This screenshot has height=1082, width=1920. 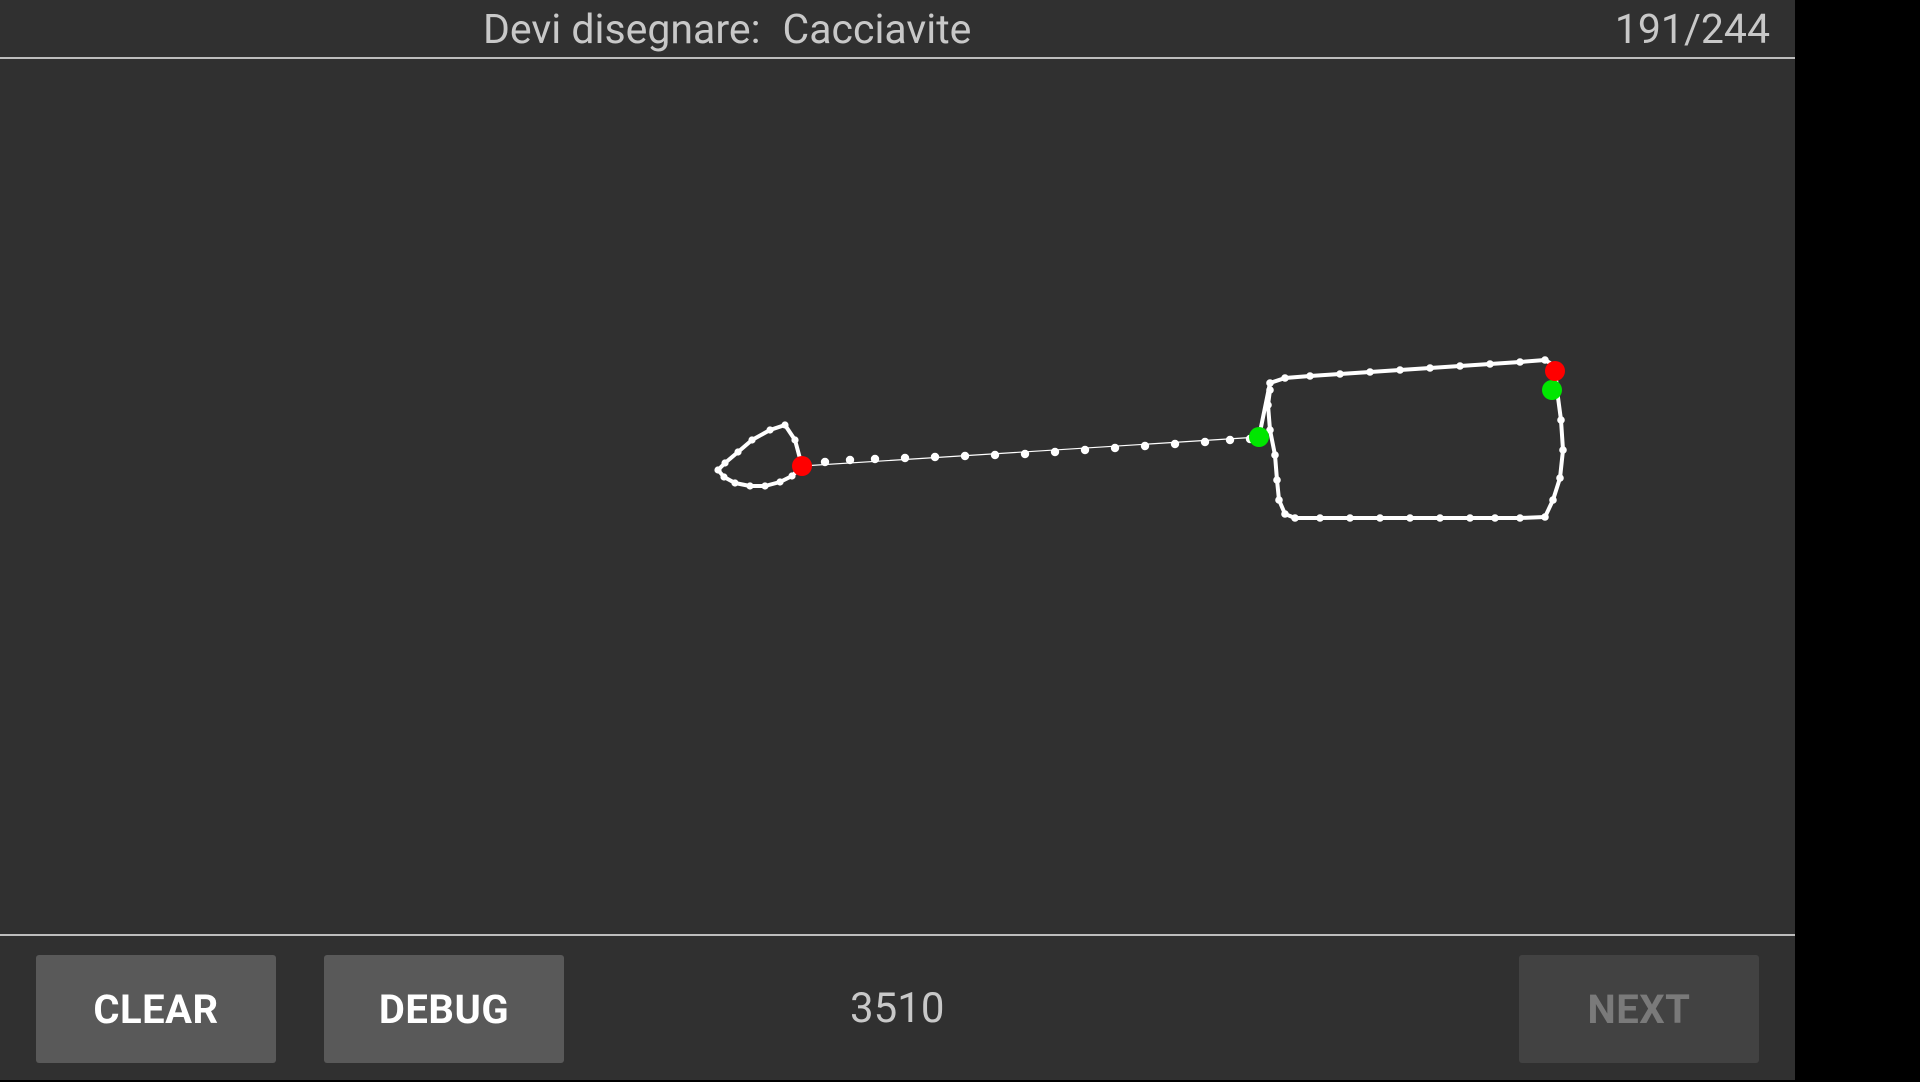 I want to click on next-button: NEXT, so click(x=1639, y=1009).